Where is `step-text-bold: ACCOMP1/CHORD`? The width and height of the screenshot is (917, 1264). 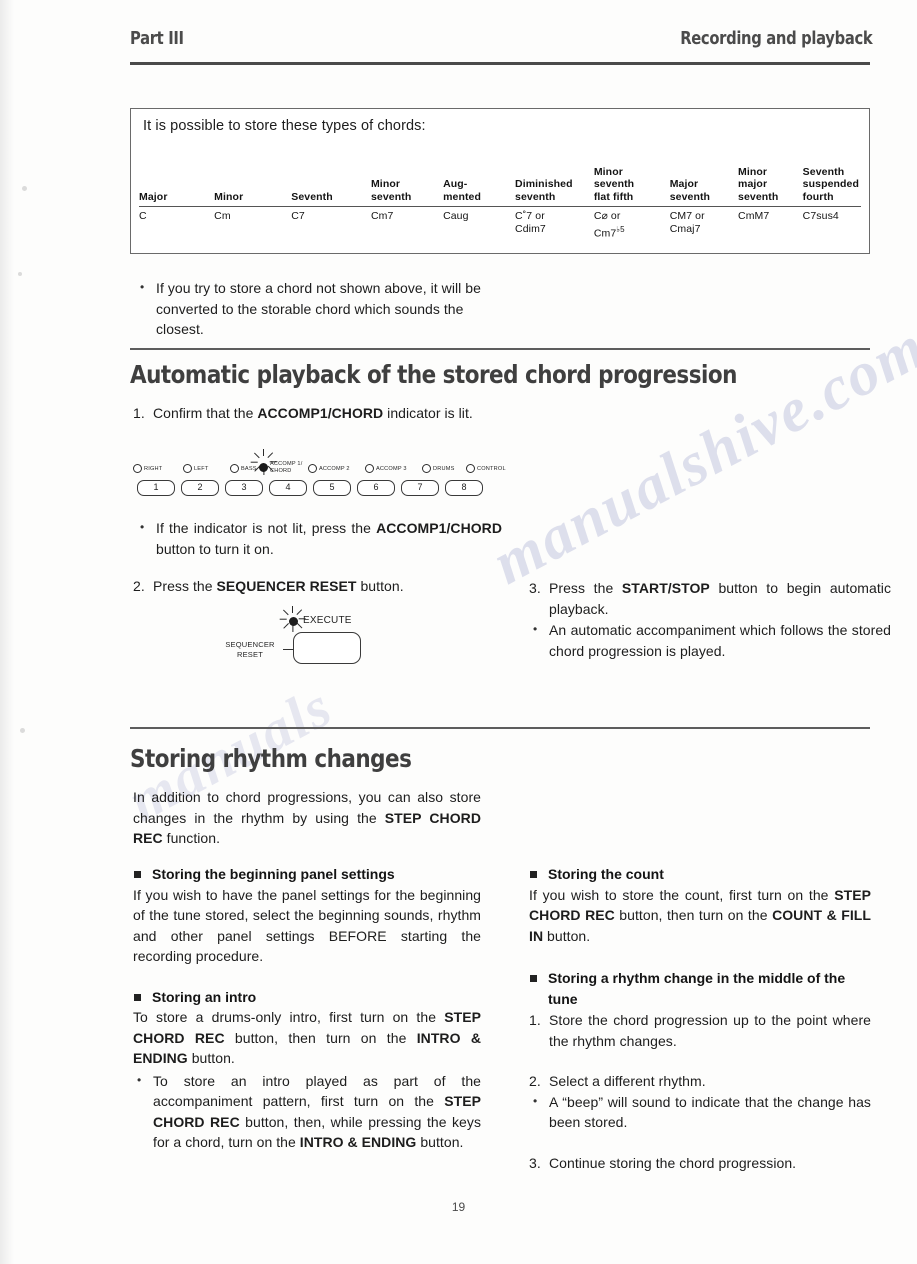 step-text-bold: ACCOMP1/CHORD is located at coordinates (320, 413).